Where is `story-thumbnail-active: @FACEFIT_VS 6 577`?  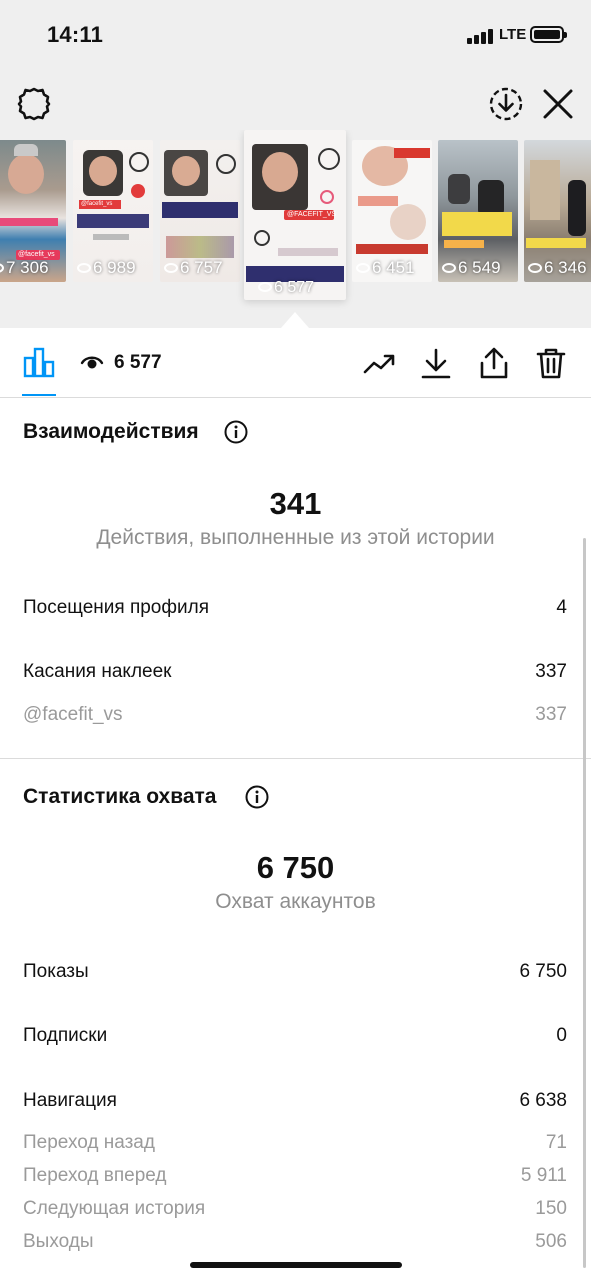
story-thumbnail-active: @FACEFIT_VS 6 577 is located at coordinates (295, 215).